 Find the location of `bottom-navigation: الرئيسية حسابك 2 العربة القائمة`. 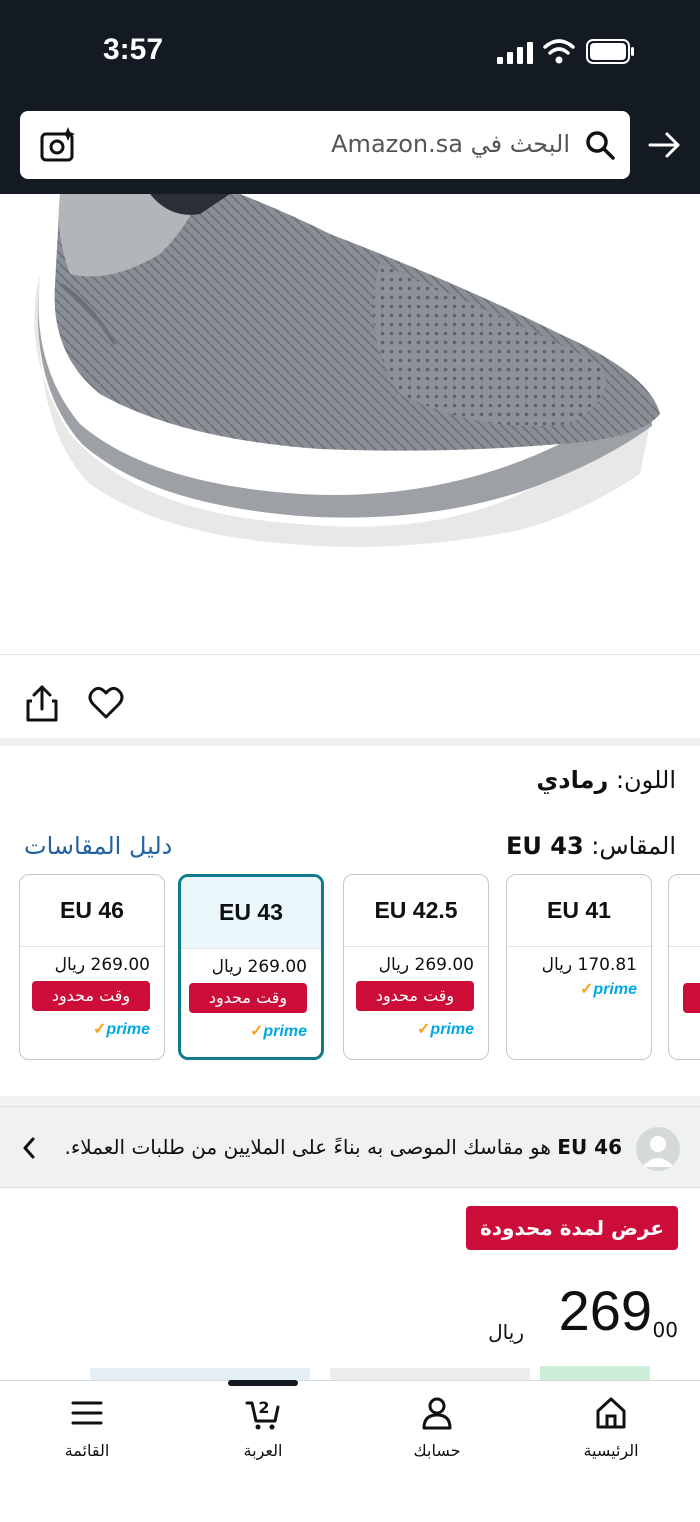

bottom-navigation: الرئيسية حسابك 2 العربة القائمة is located at coordinates (350, 1451).